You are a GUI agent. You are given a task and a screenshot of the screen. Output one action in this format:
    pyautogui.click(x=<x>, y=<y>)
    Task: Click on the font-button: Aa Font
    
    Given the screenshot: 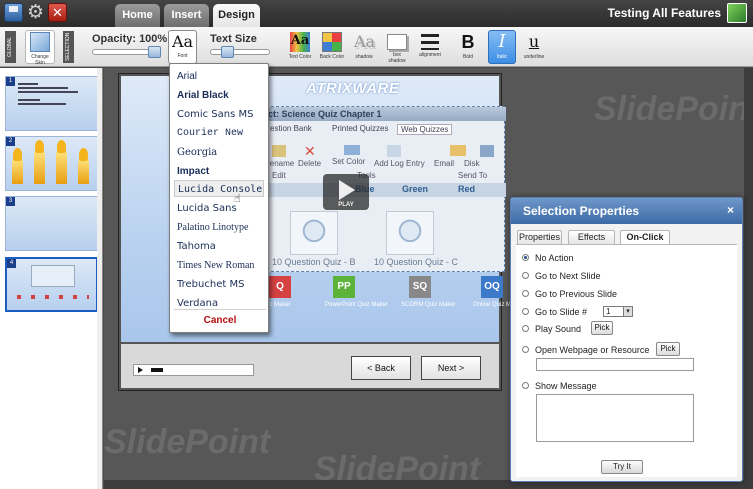 What is the action you would take?
    pyautogui.click(x=182, y=47)
    